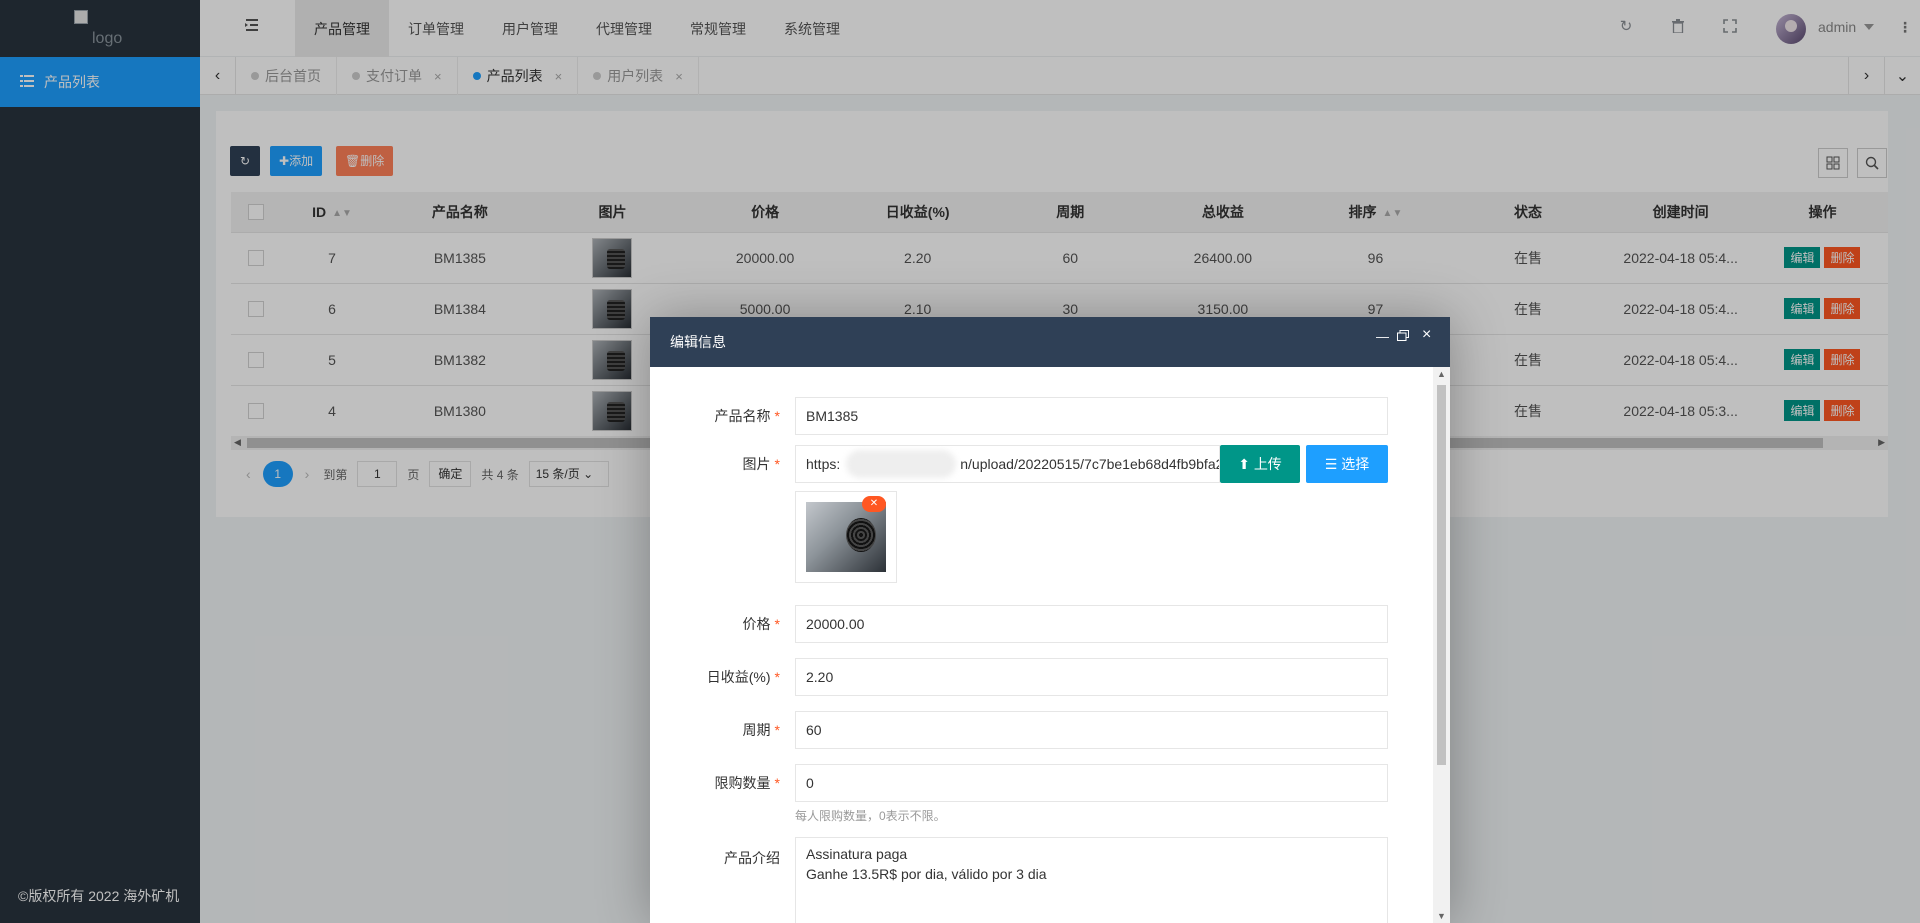 Image resolution: width=1920 pixels, height=923 pixels. I want to click on list-icon: ☰, so click(1331, 464).